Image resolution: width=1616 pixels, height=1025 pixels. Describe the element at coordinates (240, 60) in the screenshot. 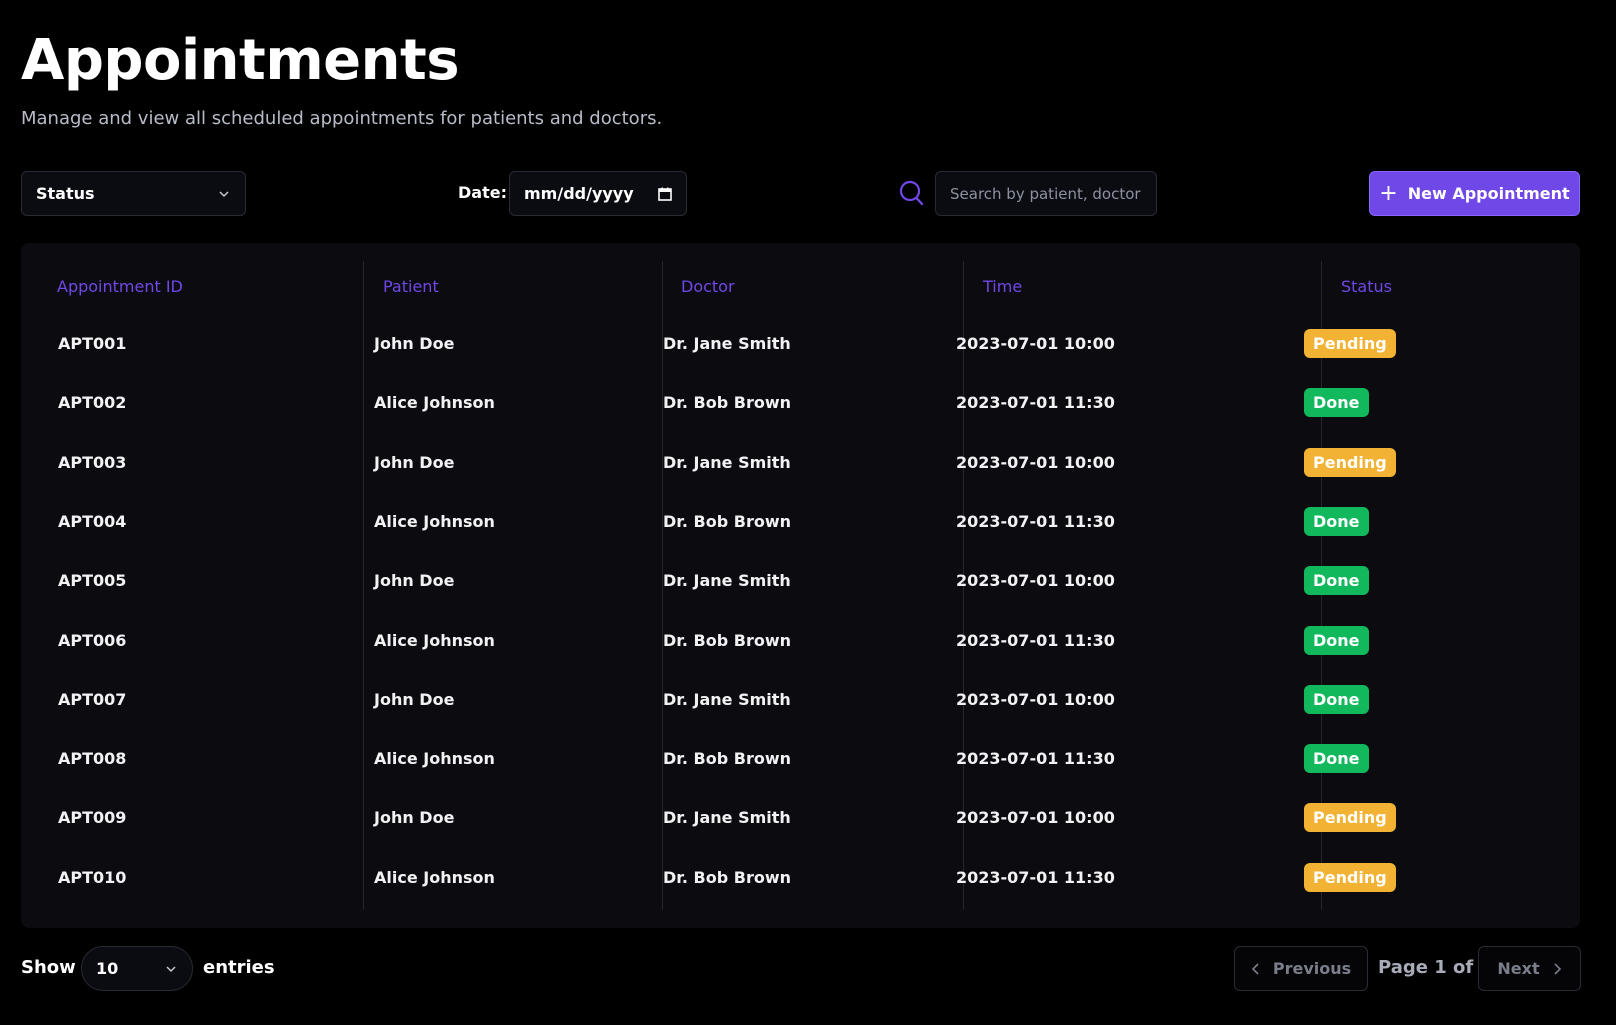

I see `page-title: Appointments` at that location.